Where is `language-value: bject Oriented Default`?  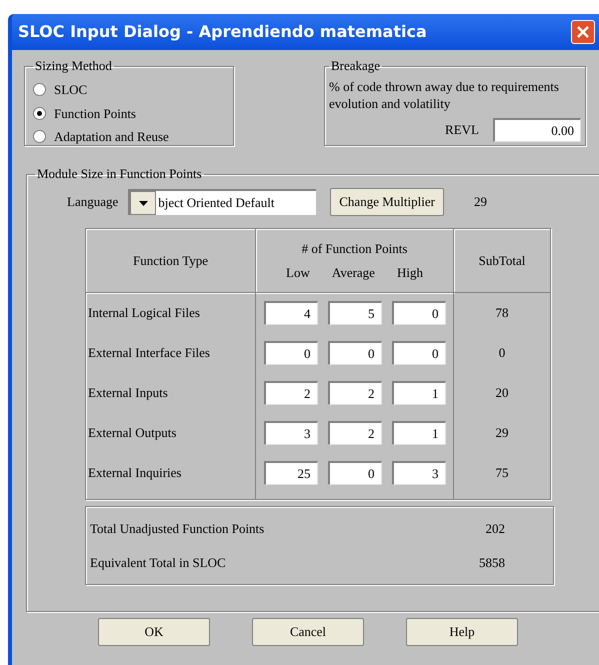
language-value: bject Oriented Default is located at coordinates (215, 203).